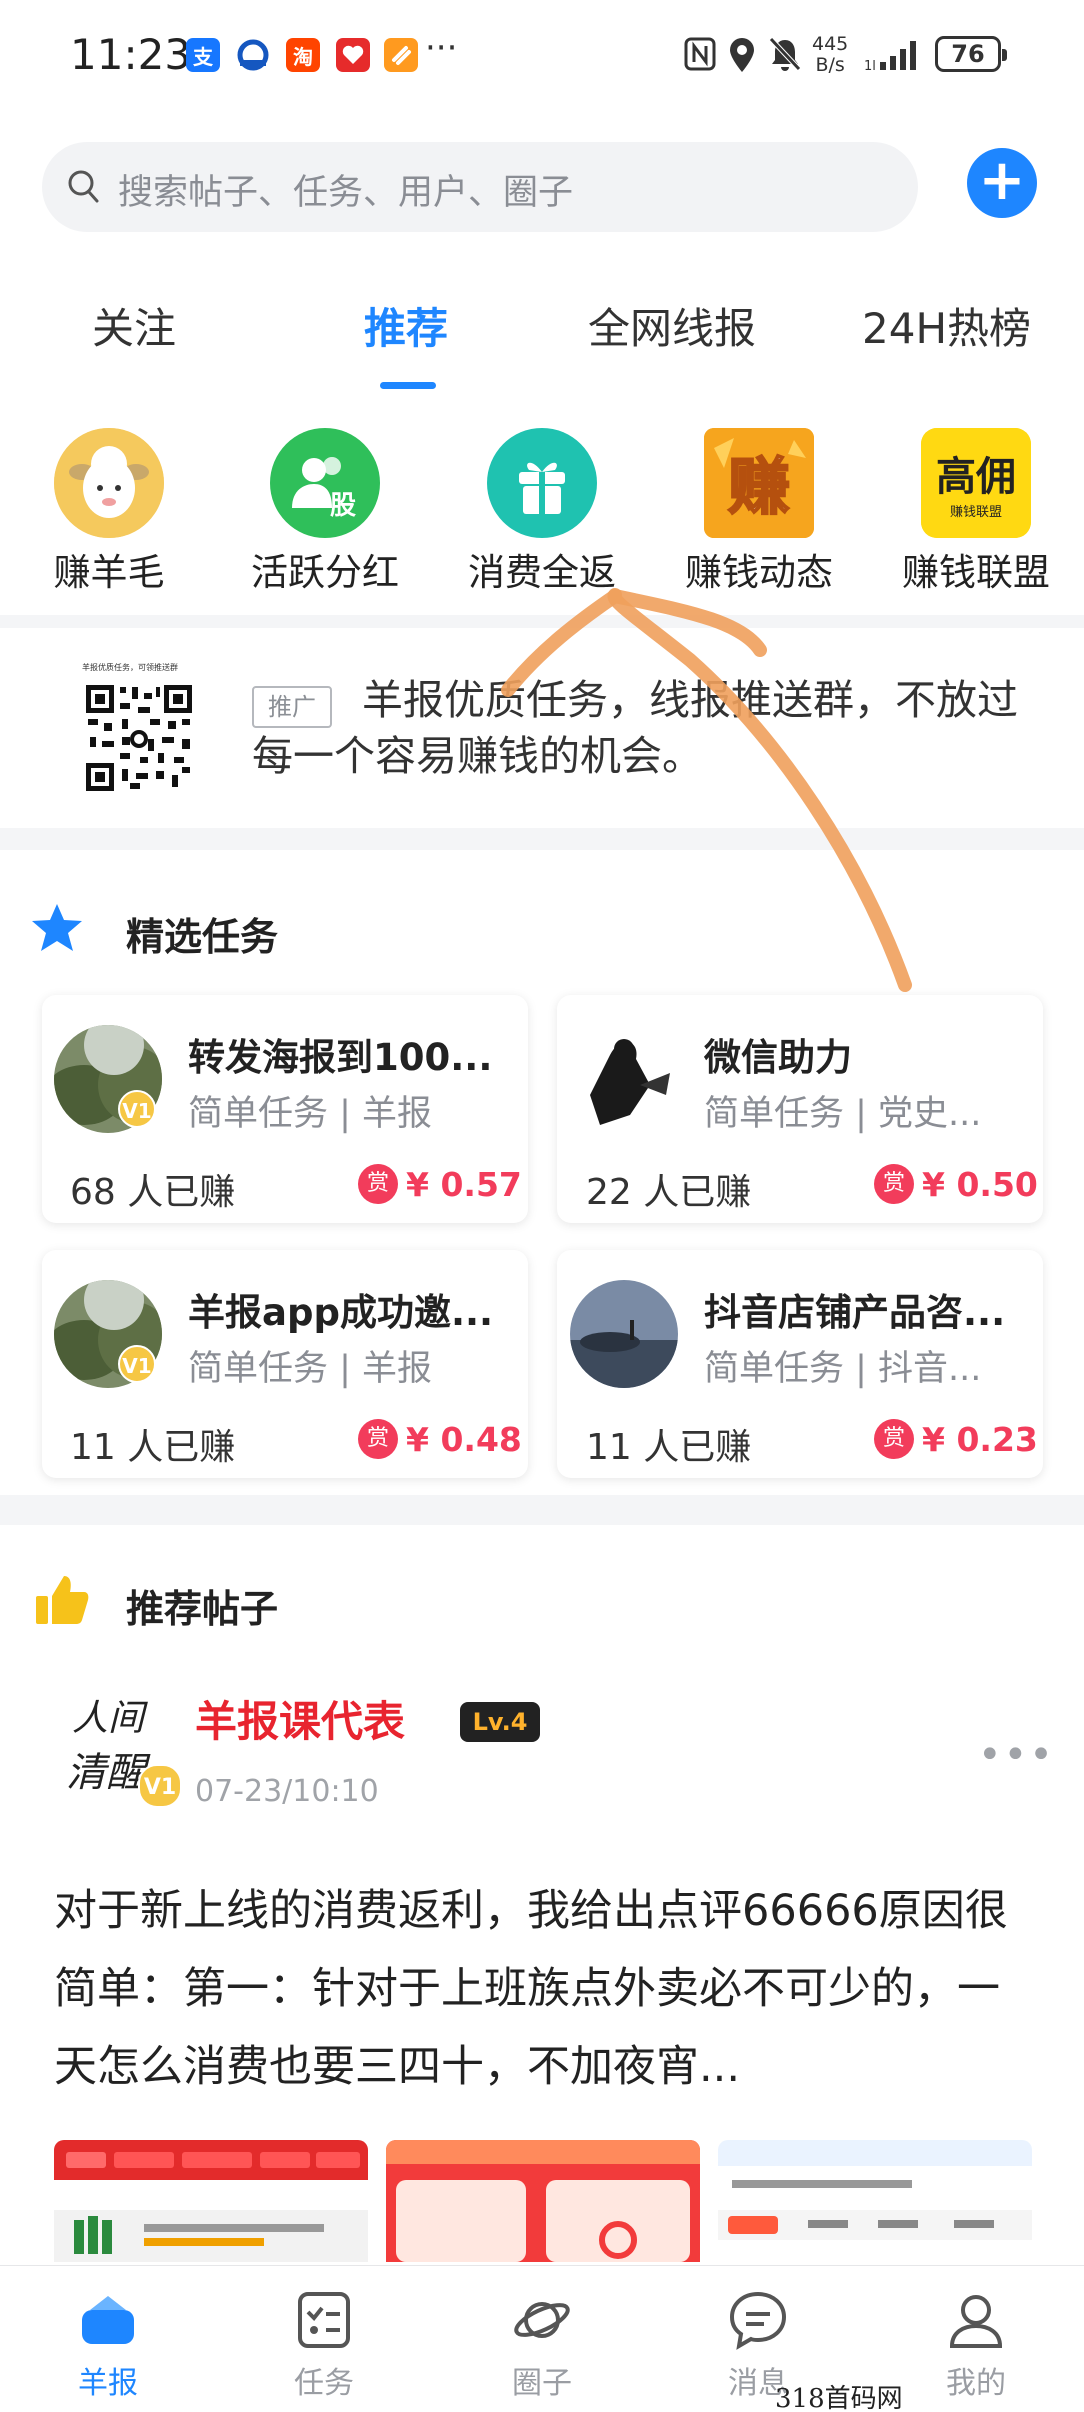 The image size is (1084, 2412). I want to click on watermark: 318首码网 www.e318.com, so click(839, 2398).